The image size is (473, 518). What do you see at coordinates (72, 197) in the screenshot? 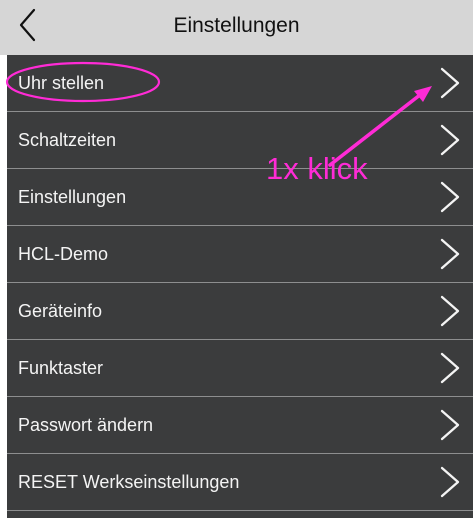
I see `menu-item-label: Einstellungen` at bounding box center [72, 197].